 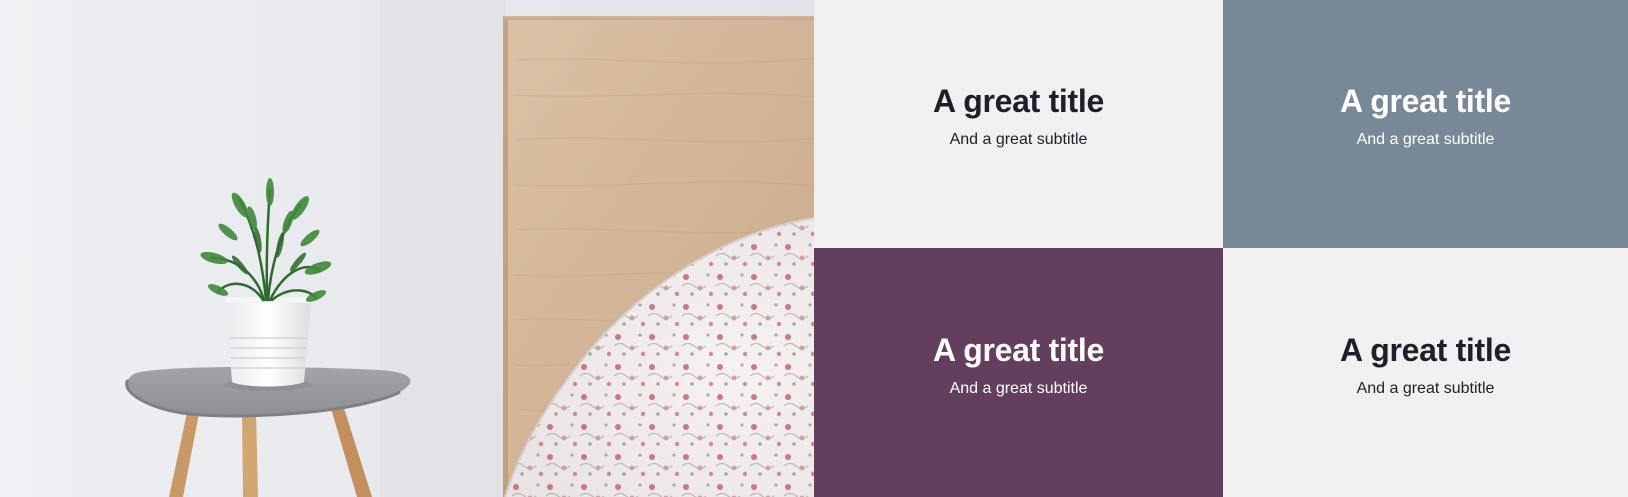 What do you see at coordinates (1018, 372) in the screenshot?
I see `feature-tile-3: A great title And a great subtitle` at bounding box center [1018, 372].